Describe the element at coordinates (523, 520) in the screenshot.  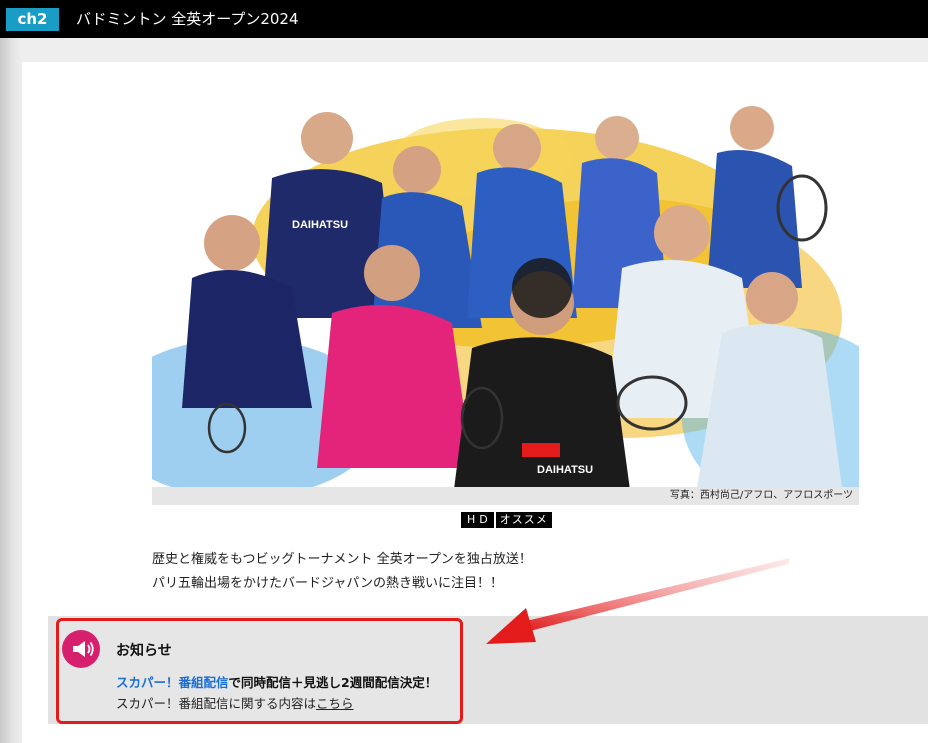
I see `recommend-badge: オススメ` at that location.